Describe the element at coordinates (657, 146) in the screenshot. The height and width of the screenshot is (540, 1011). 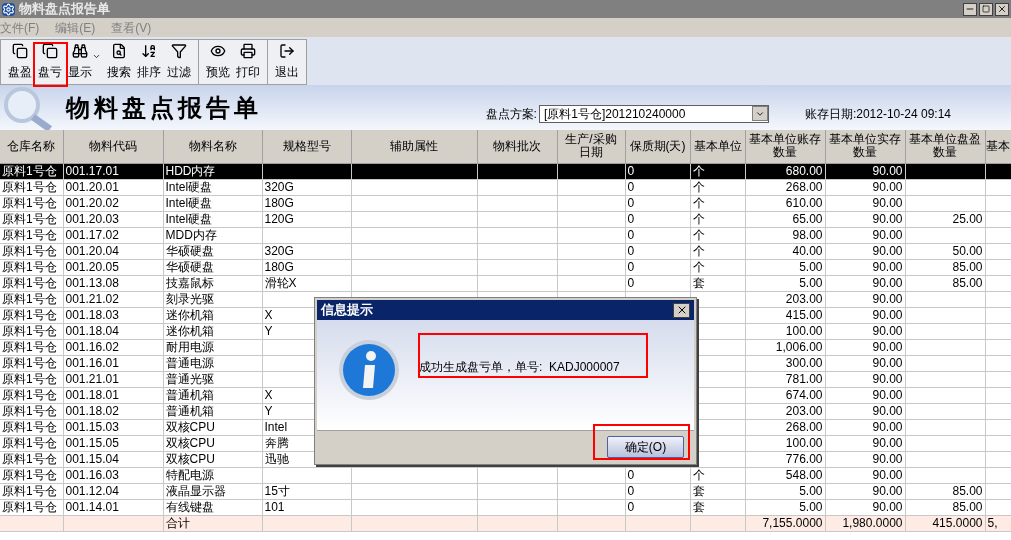
I see `column-header: 保质期(天)` at that location.